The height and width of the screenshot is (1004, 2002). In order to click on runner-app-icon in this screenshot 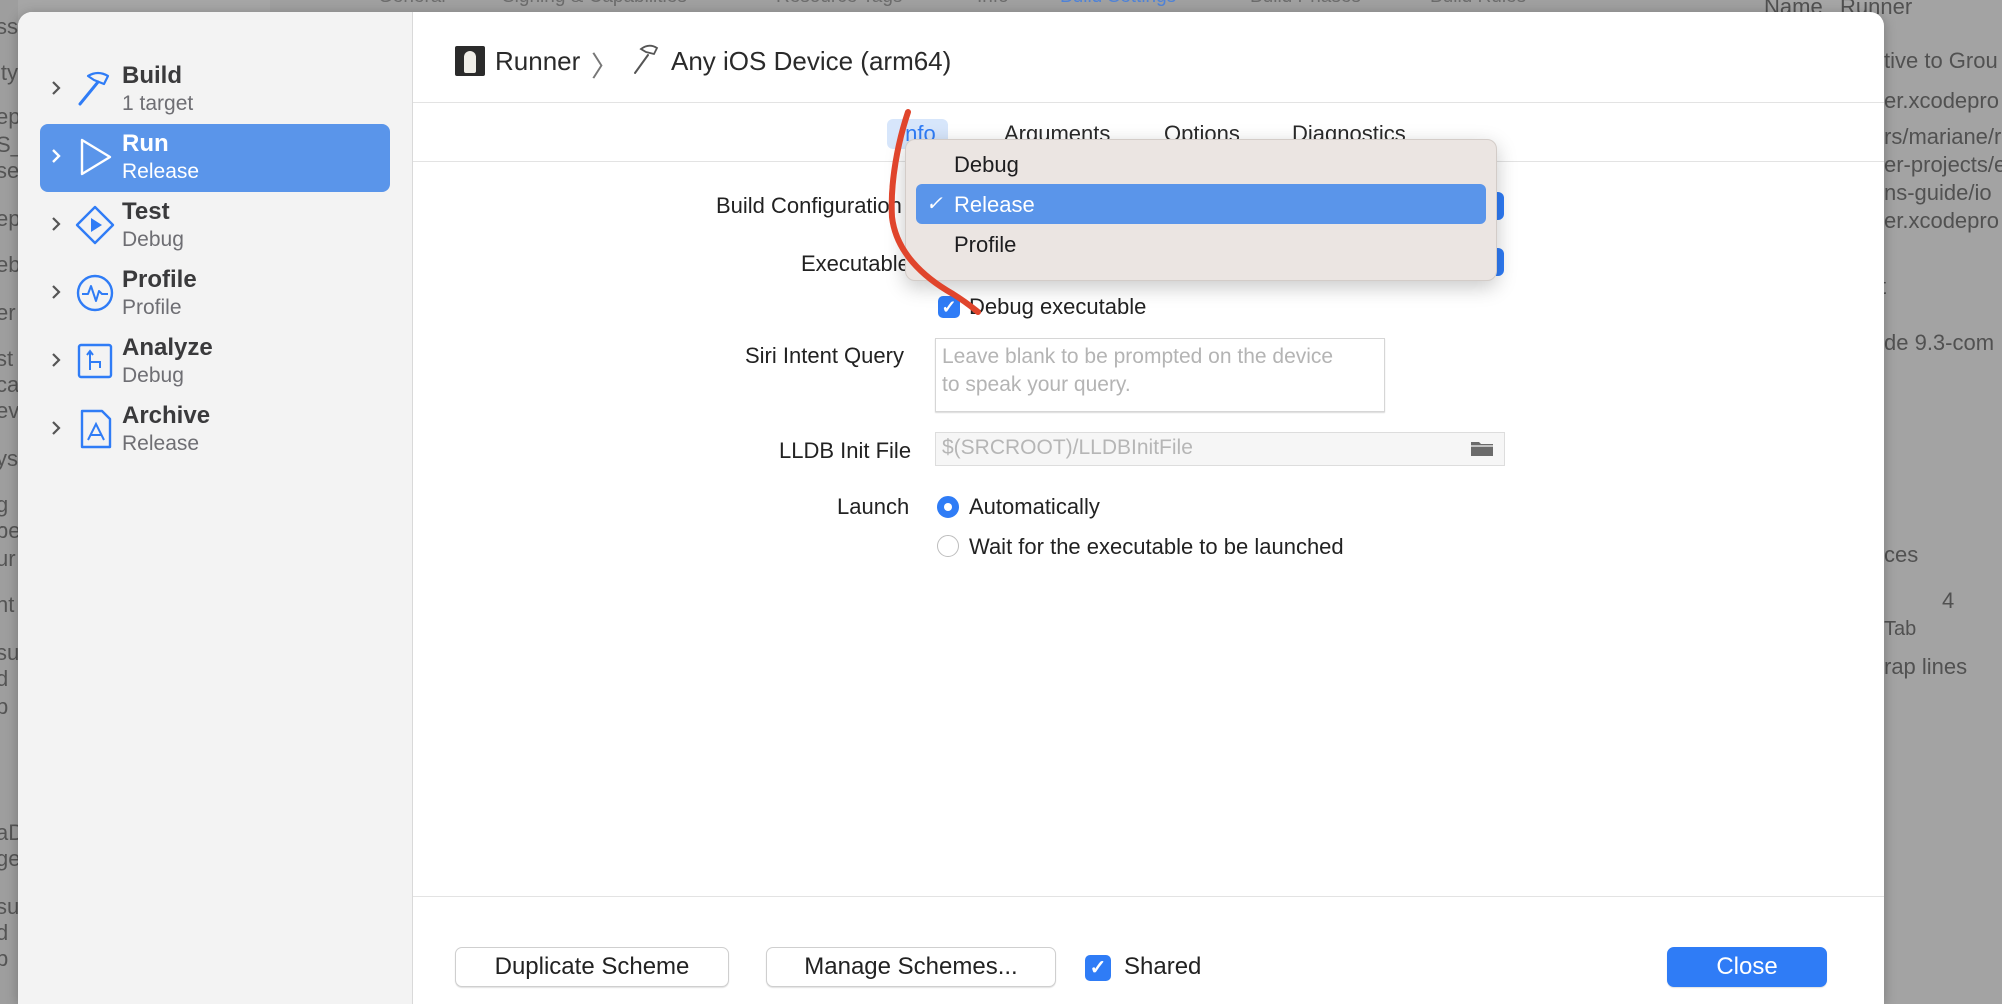, I will do `click(470, 61)`.